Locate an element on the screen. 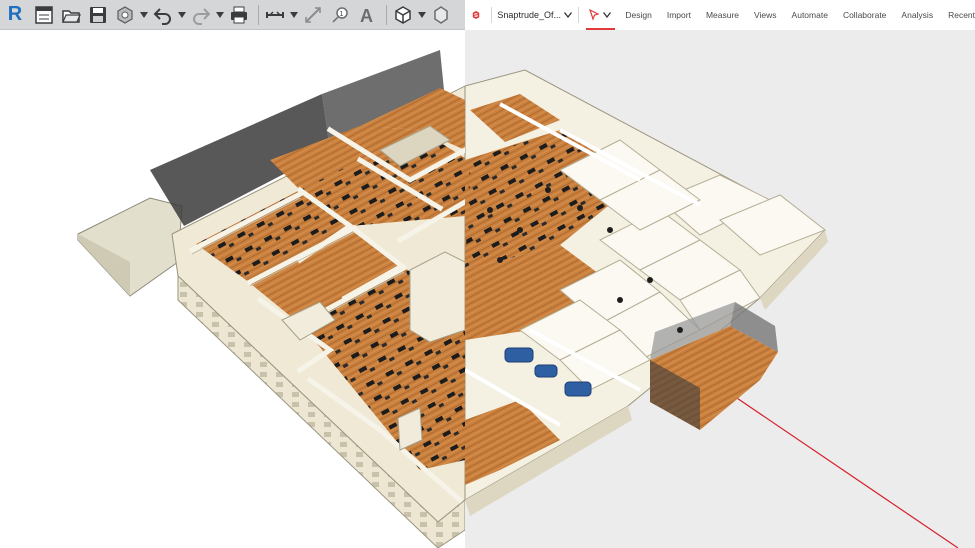 The width and height of the screenshot is (975, 548). redo-icon is located at coordinates (201, 15).